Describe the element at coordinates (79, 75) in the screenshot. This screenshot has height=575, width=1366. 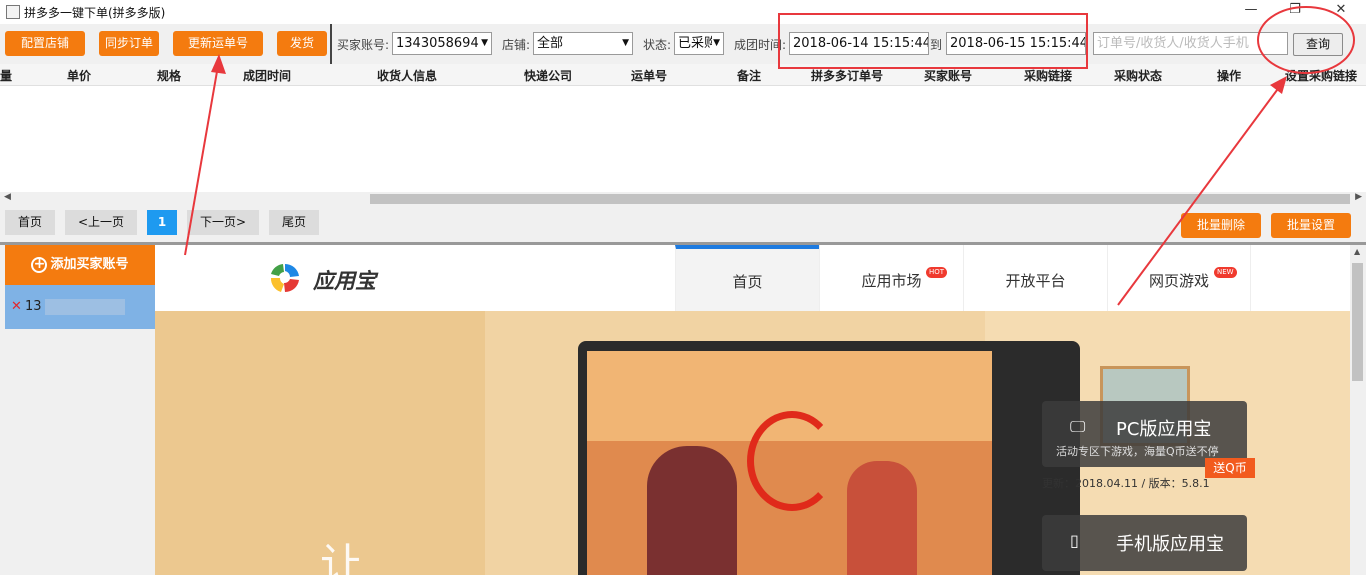
I see `column-header: 单价` at that location.